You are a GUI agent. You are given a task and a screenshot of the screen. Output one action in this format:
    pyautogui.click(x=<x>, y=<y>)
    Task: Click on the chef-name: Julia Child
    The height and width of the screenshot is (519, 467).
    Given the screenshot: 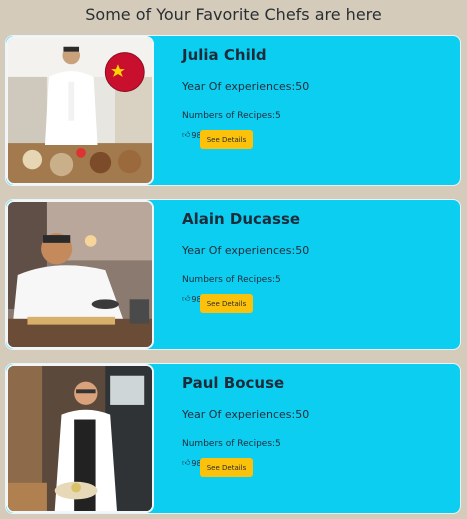 What is the action you would take?
    pyautogui.click(x=224, y=55)
    